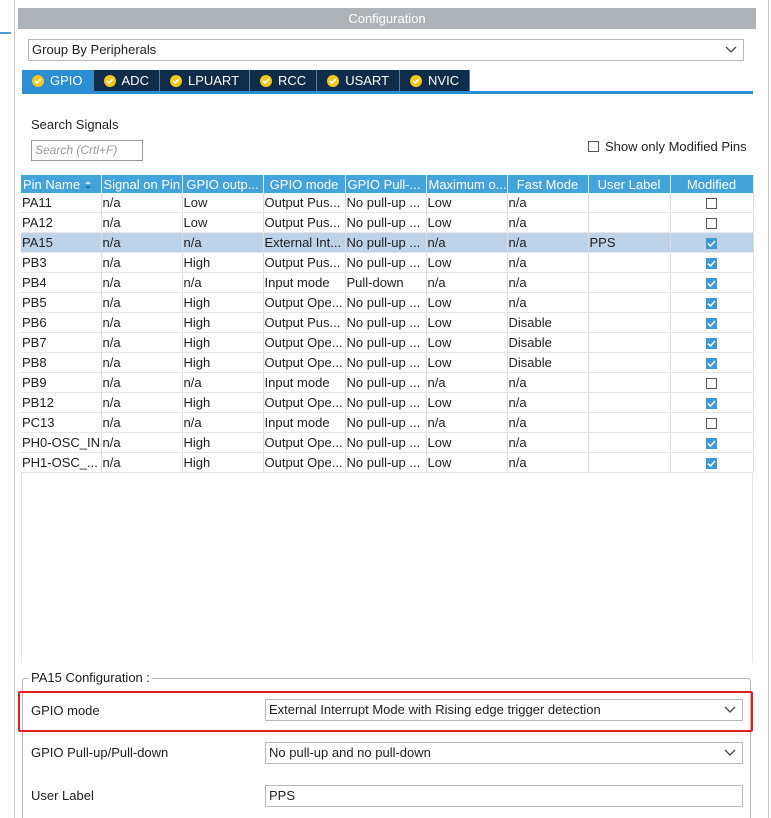 This screenshot has width=771, height=818. I want to click on col-signal-on-pin: Signal on Pin, so click(142, 184).